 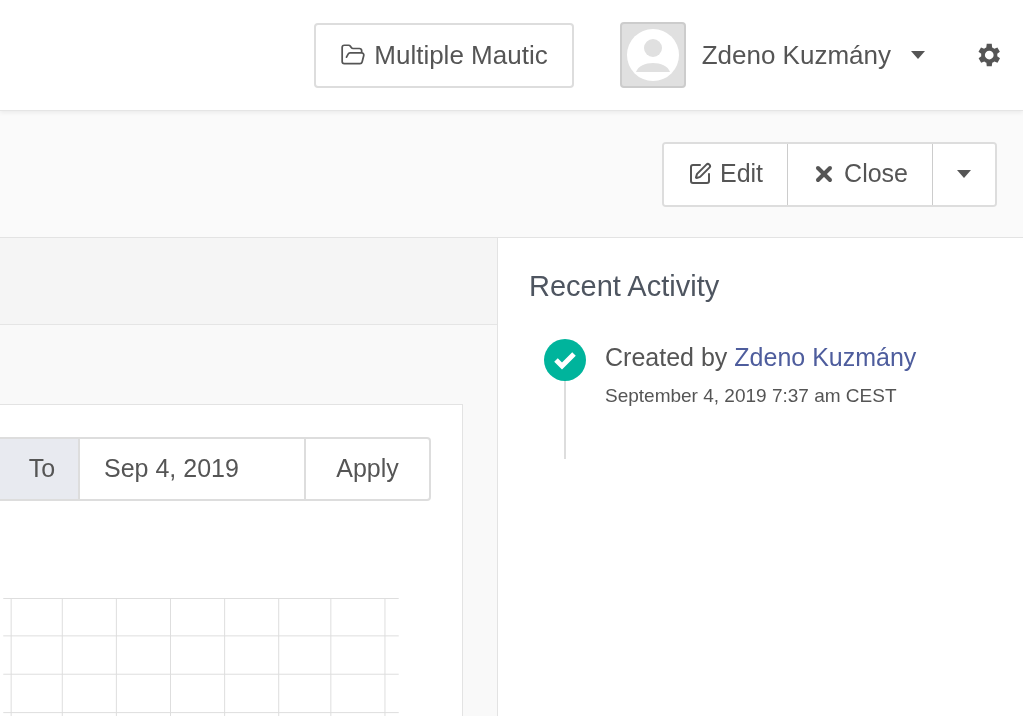 What do you see at coordinates (39, 469) in the screenshot?
I see `to-label: To` at bounding box center [39, 469].